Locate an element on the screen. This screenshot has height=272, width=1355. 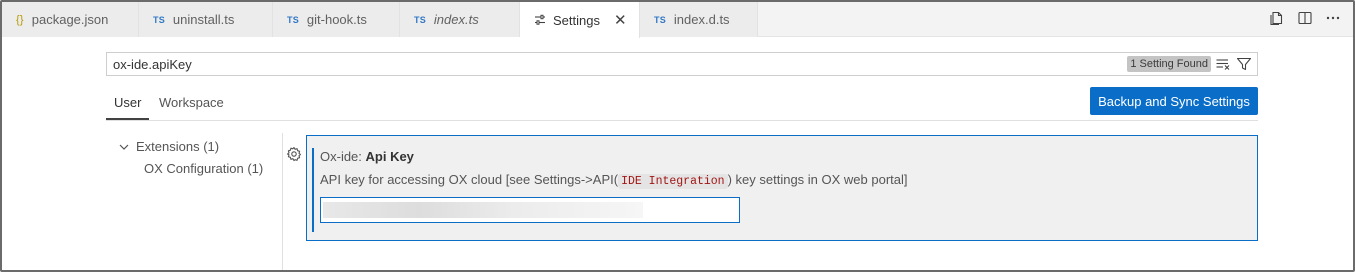
setting-title: Ox-ide: Api Key is located at coordinates (367, 156).